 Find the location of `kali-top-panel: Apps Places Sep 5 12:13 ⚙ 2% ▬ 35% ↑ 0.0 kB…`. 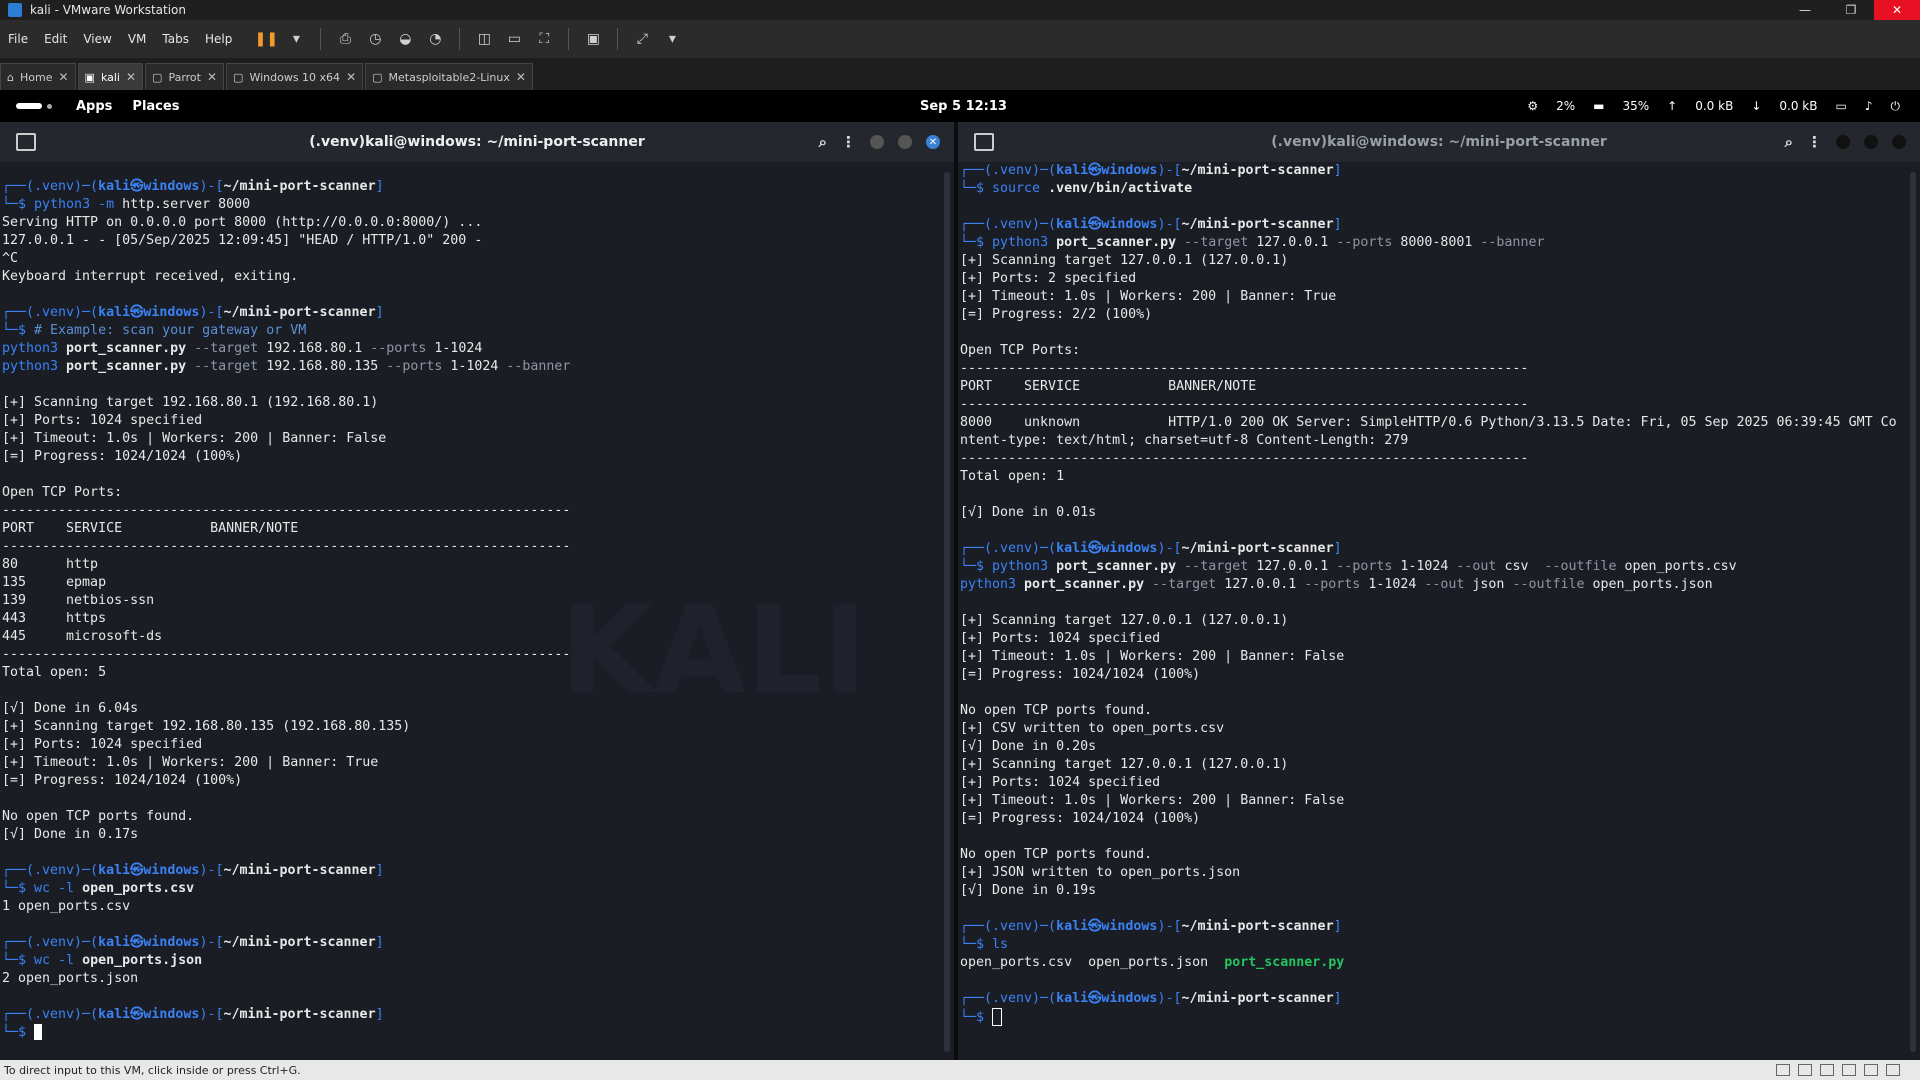

kali-top-panel: Apps Places Sep 5 12:13 ⚙ 2% ▬ 35% ↑ 0.0 kB… is located at coordinates (960, 106).